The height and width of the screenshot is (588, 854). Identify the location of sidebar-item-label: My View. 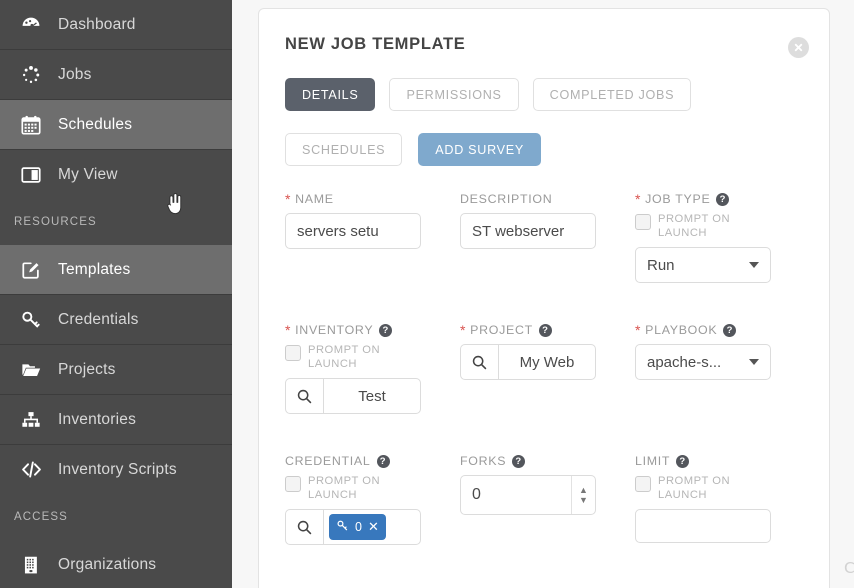
(88, 174).